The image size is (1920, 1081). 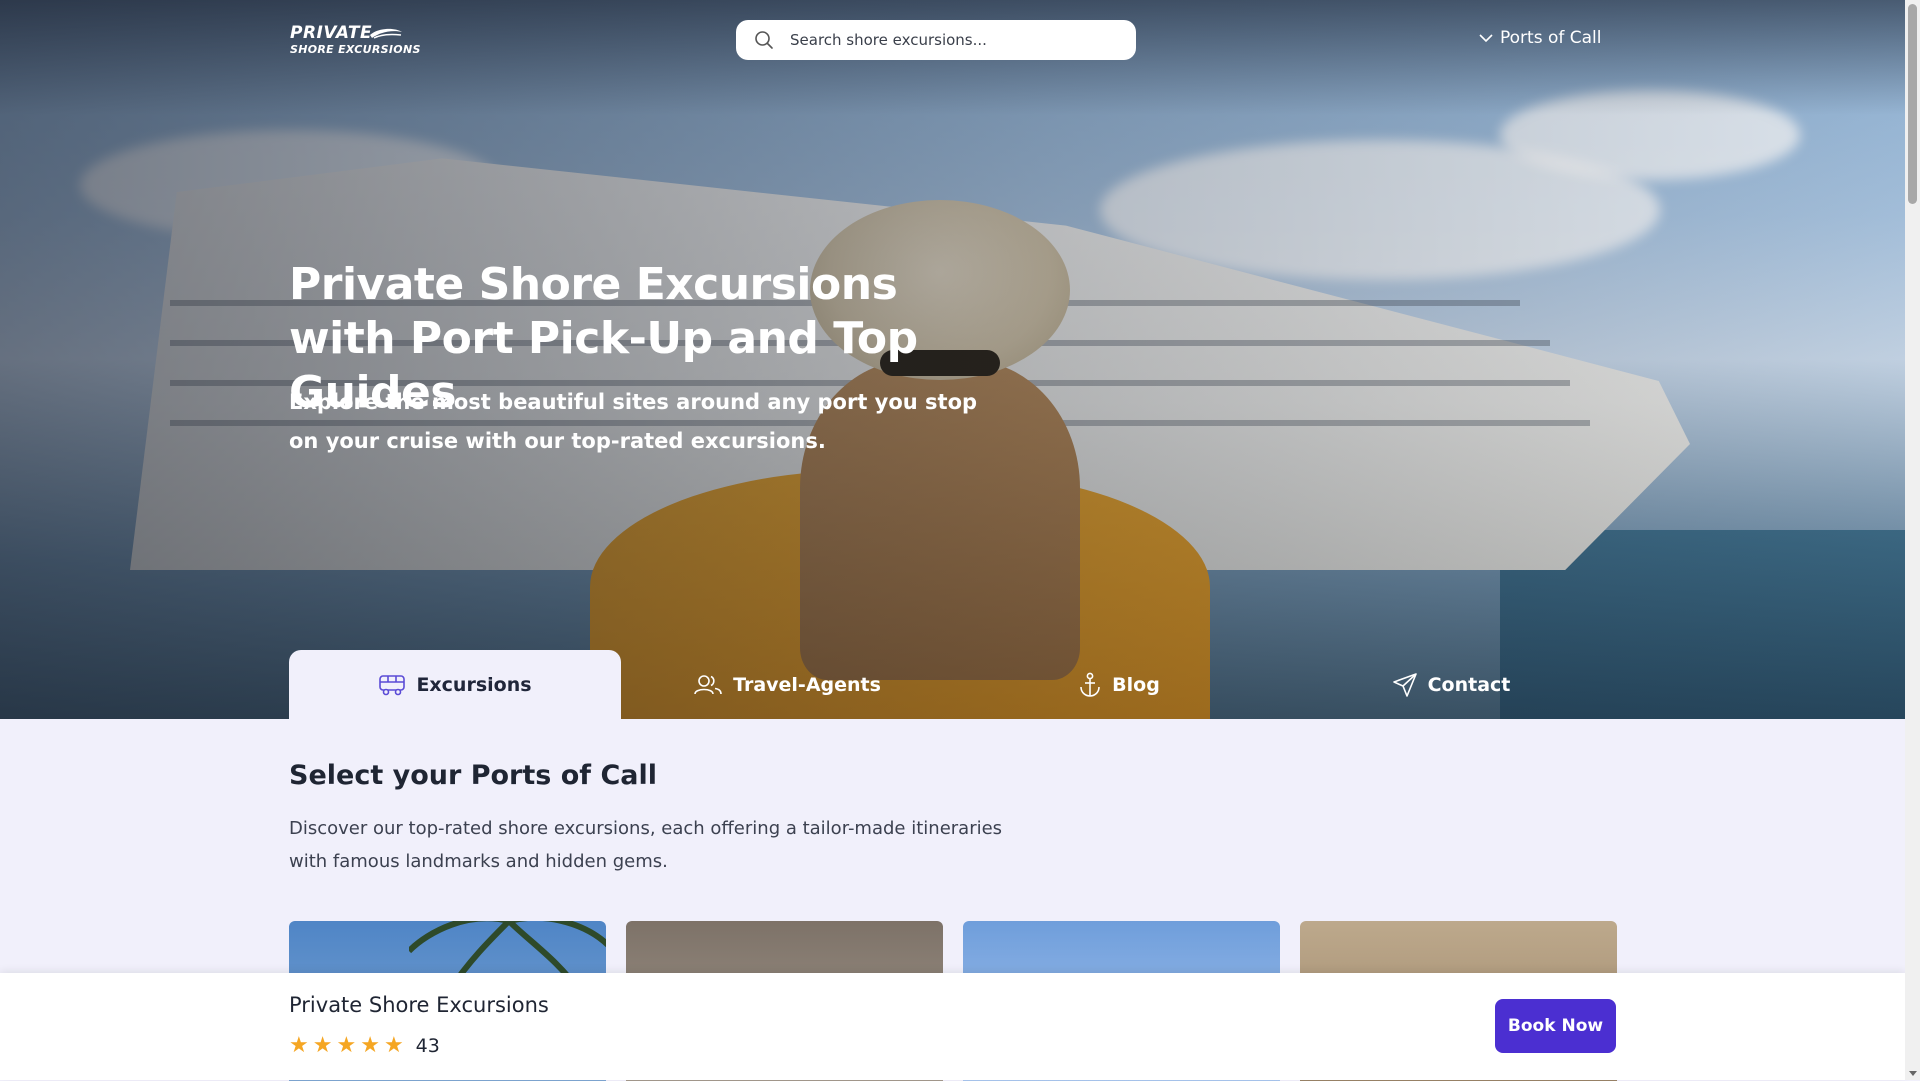 I want to click on tab-travel-agents: Travel-Agents, so click(x=787, y=684).